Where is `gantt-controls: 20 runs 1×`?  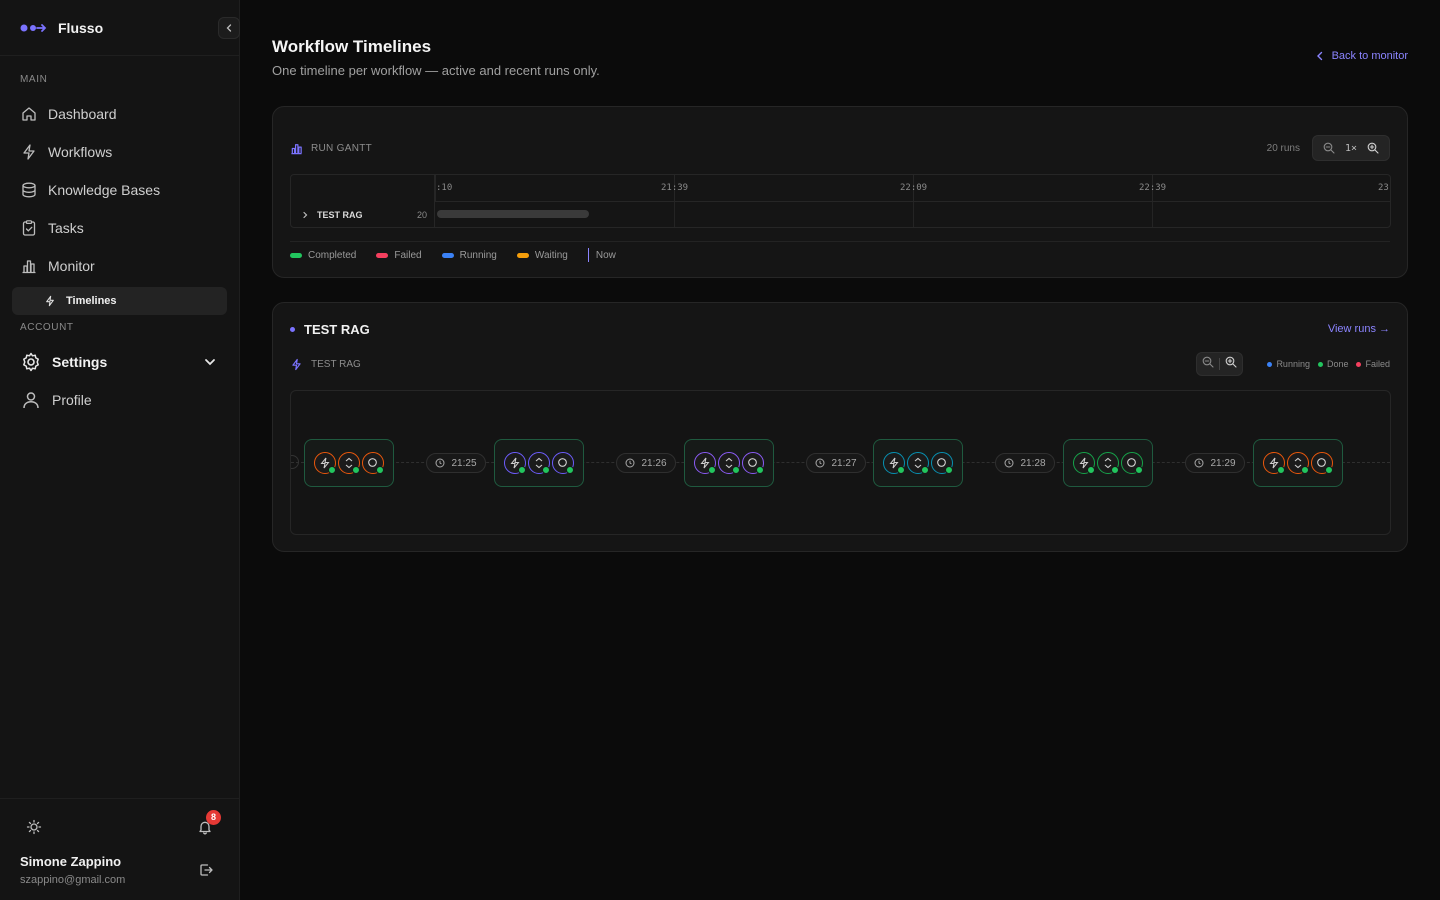
gantt-controls: 20 runs 1× is located at coordinates (1328, 148).